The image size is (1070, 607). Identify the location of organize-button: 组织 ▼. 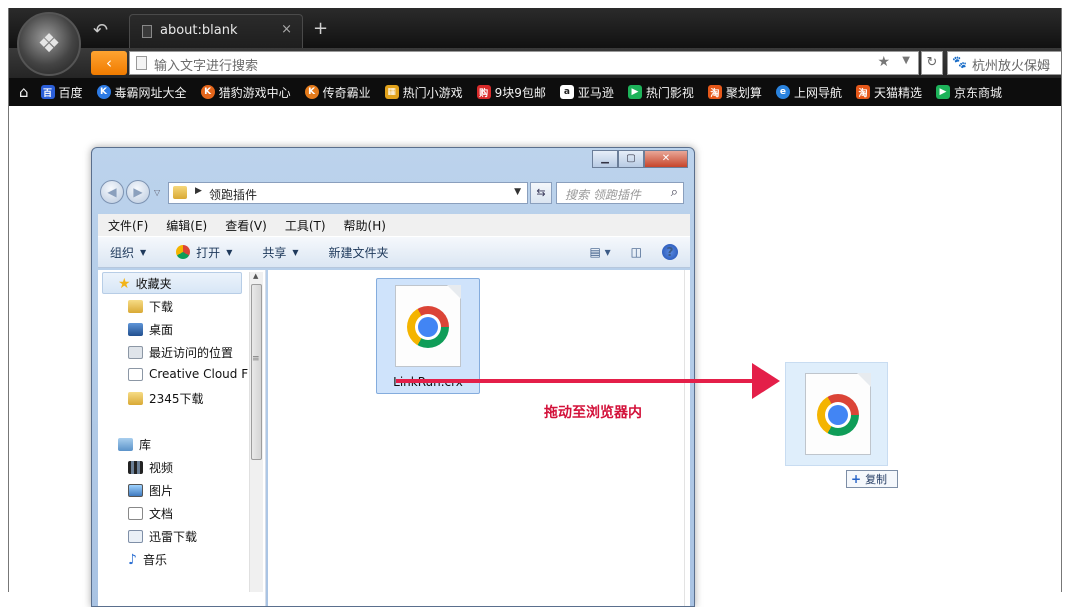
(128, 252).